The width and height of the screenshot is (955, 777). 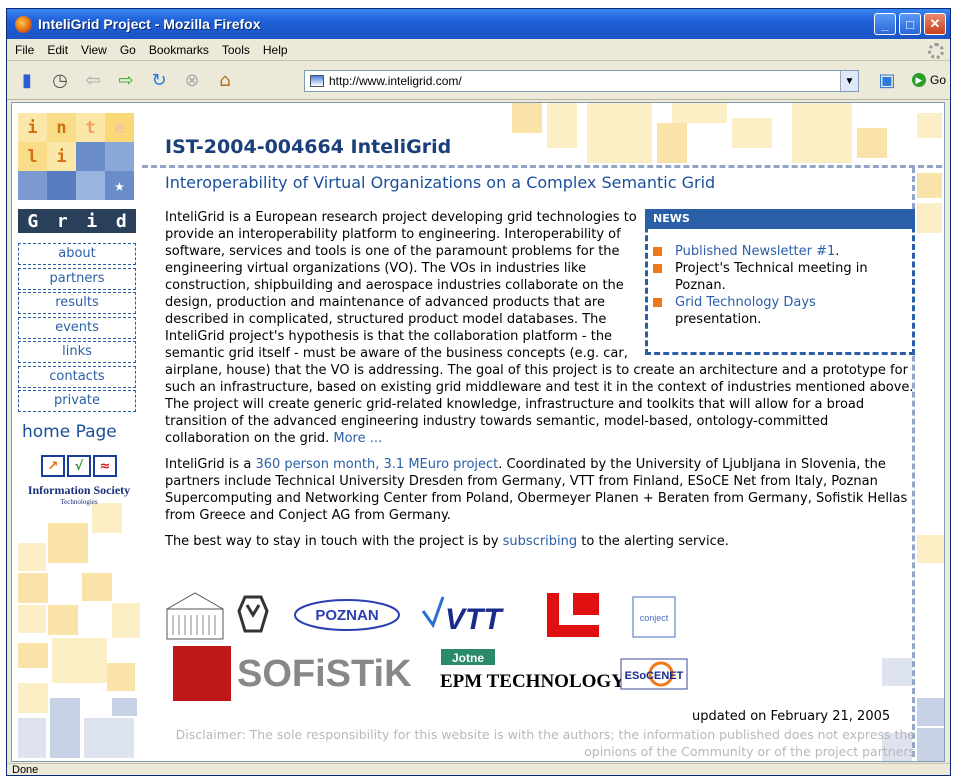 What do you see at coordinates (253, 614) in the screenshot?
I see `tu-dresden-logo` at bounding box center [253, 614].